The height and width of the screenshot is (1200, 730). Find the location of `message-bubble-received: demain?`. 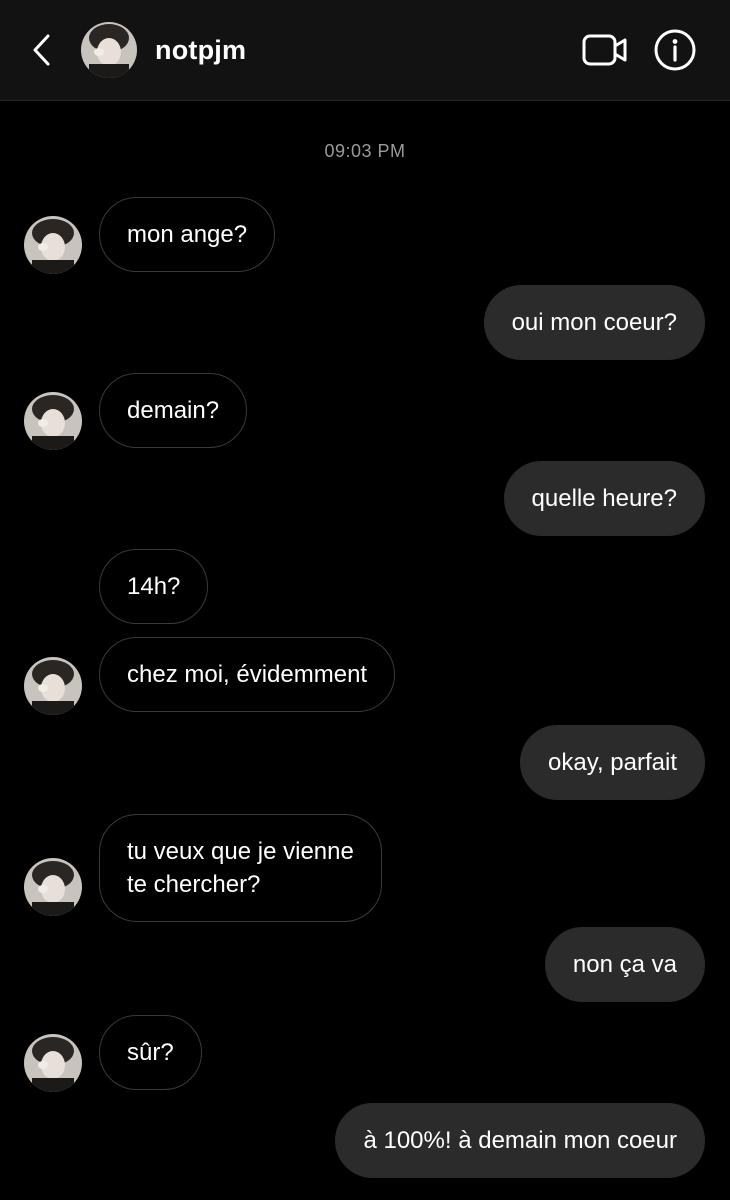

message-bubble-received: demain? is located at coordinates (173, 410).